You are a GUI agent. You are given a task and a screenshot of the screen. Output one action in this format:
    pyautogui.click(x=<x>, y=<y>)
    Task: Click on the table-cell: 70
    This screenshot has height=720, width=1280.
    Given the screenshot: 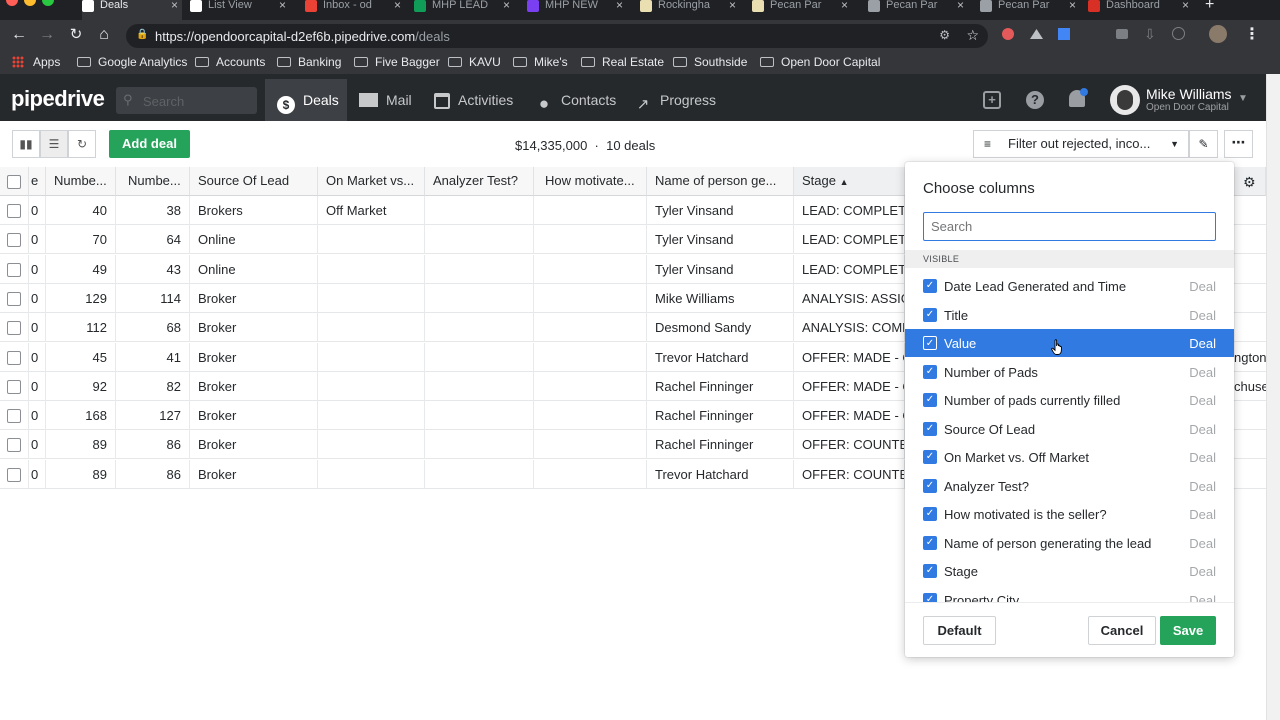 What is the action you would take?
    pyautogui.click(x=81, y=240)
    